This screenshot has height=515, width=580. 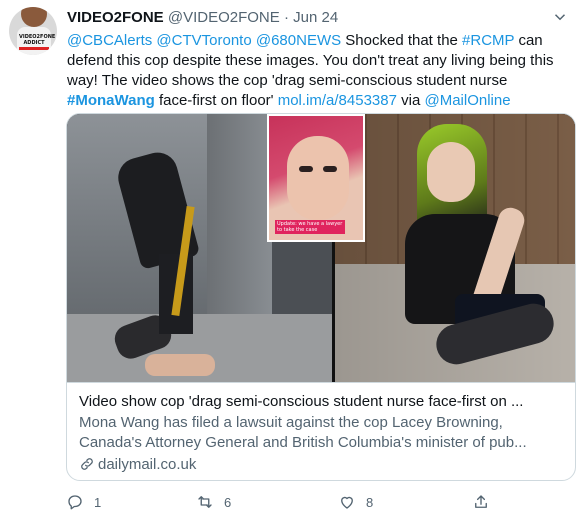 What do you see at coordinates (560, 17) in the screenshot?
I see `chevron-down-icon` at bounding box center [560, 17].